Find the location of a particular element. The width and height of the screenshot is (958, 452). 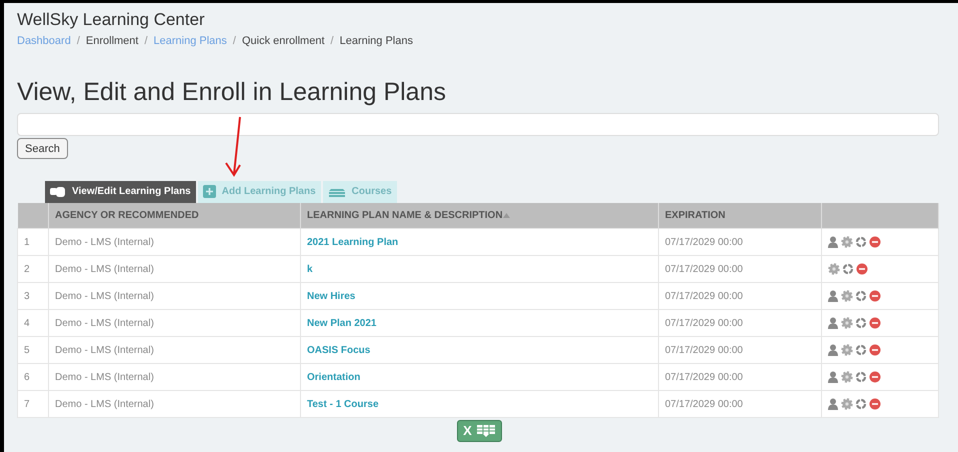

export-excel-button: X is located at coordinates (479, 431).